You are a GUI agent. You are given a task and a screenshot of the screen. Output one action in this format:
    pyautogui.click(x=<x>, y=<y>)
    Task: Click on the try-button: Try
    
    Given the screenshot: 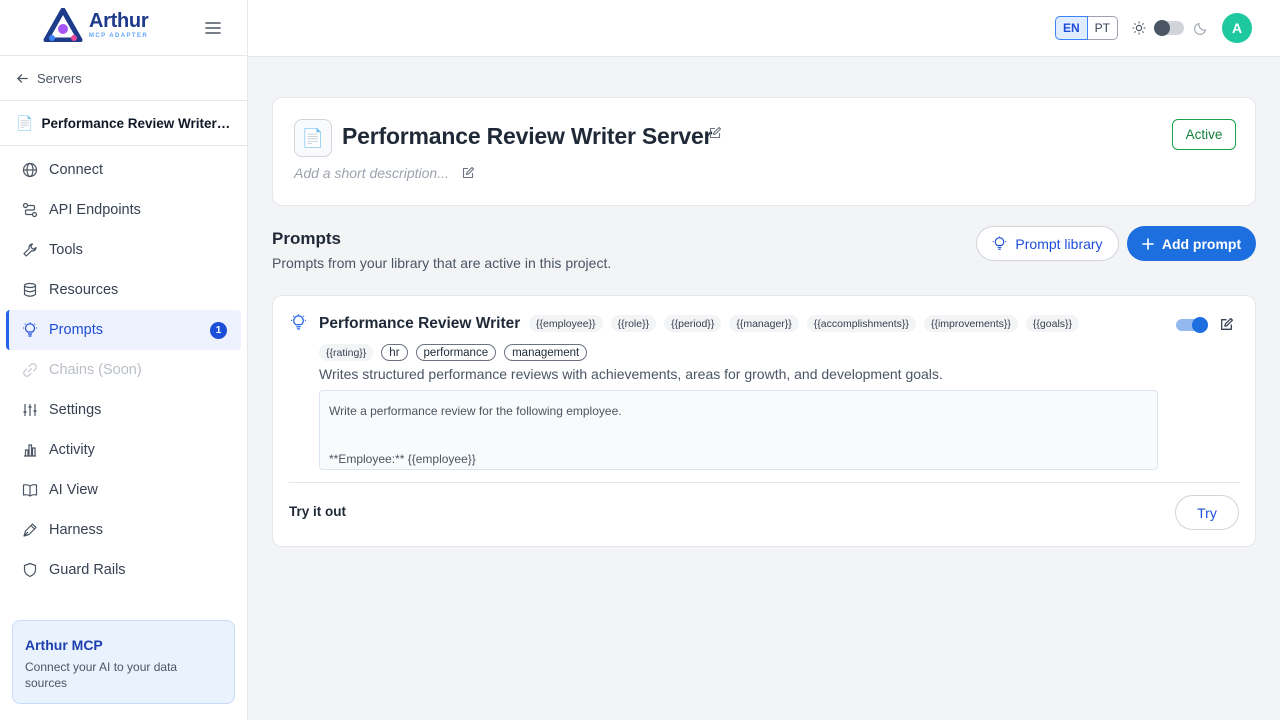 What is the action you would take?
    pyautogui.click(x=1207, y=512)
    